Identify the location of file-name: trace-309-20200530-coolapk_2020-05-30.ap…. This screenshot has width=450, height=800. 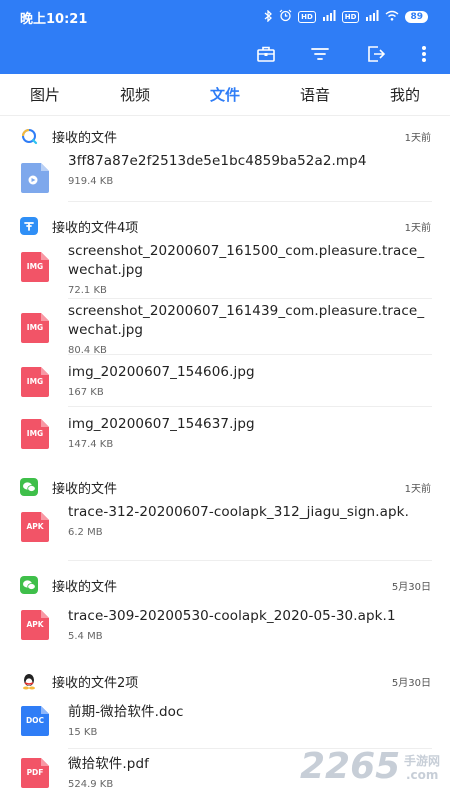
(232, 616).